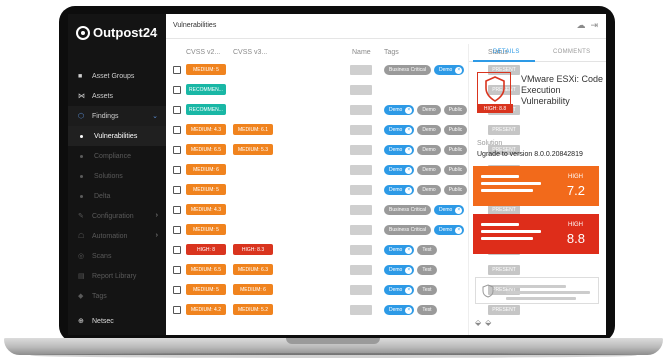 The height and width of the screenshot is (361, 667). What do you see at coordinates (478, 322) in the screenshot?
I see `tag-icon: ⬙` at bounding box center [478, 322].